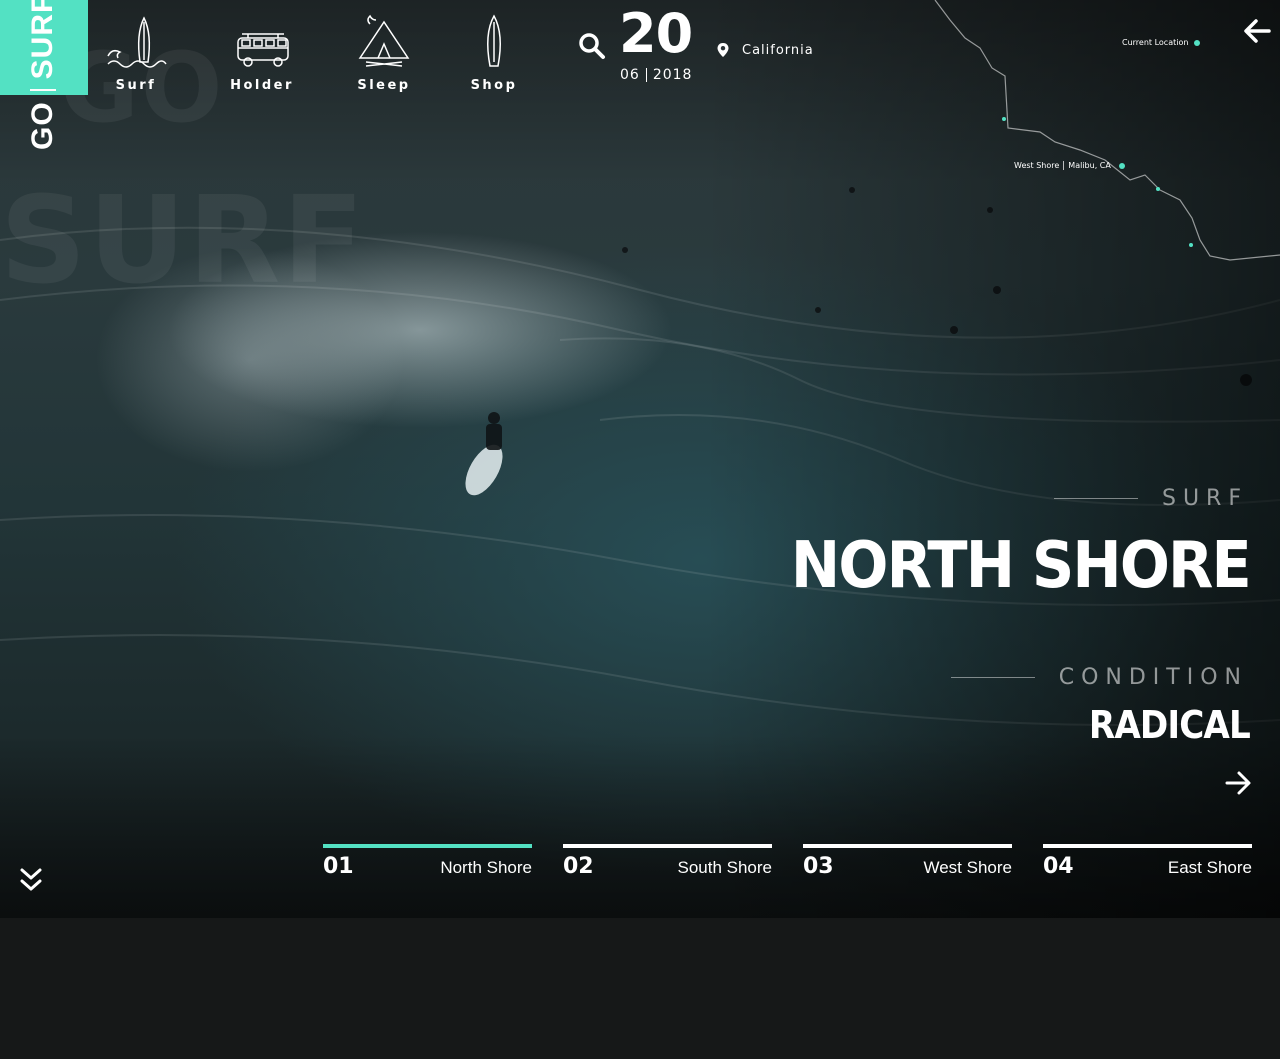 This screenshot has width=1280, height=1059. I want to click on tab-east-shore: 04 East Shore, so click(1147, 861).